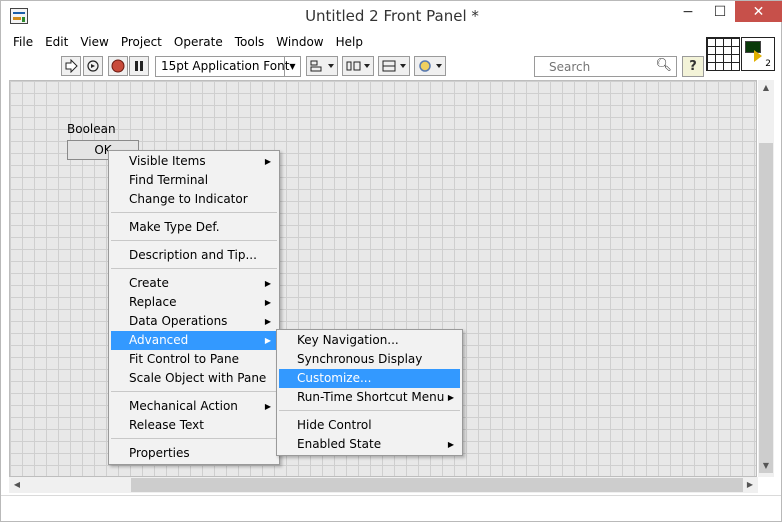  What do you see at coordinates (93, 66) in the screenshot?
I see `run-continuously-icon` at bounding box center [93, 66].